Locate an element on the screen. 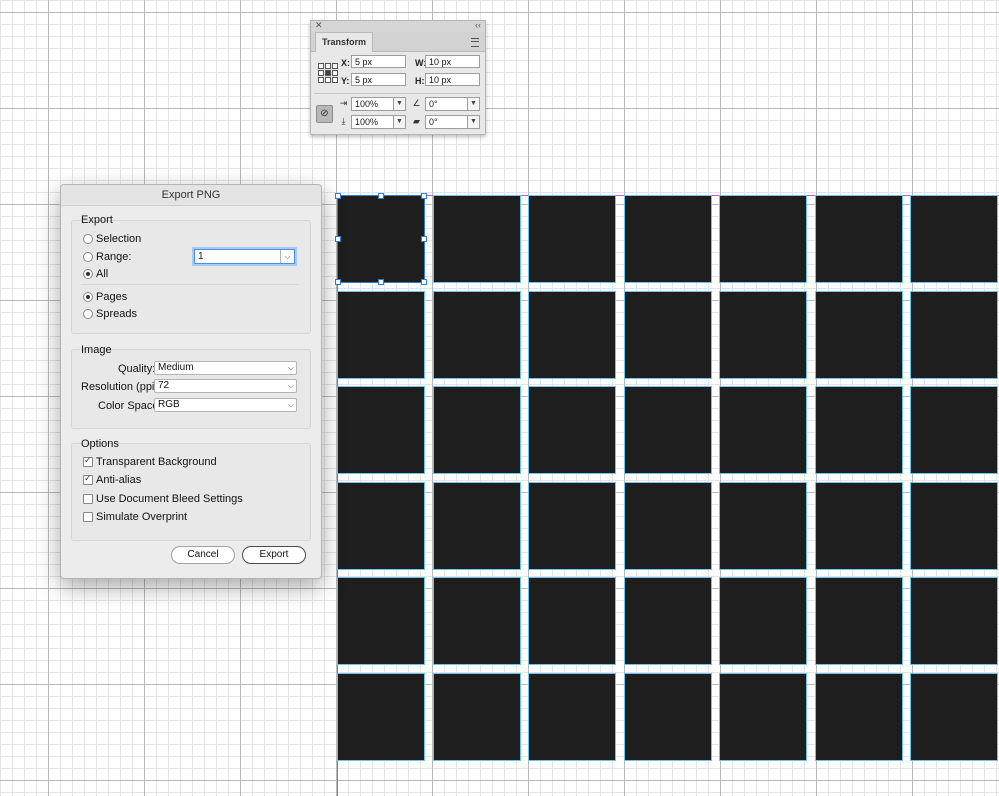  shear-icon: ▰ is located at coordinates (416, 121).